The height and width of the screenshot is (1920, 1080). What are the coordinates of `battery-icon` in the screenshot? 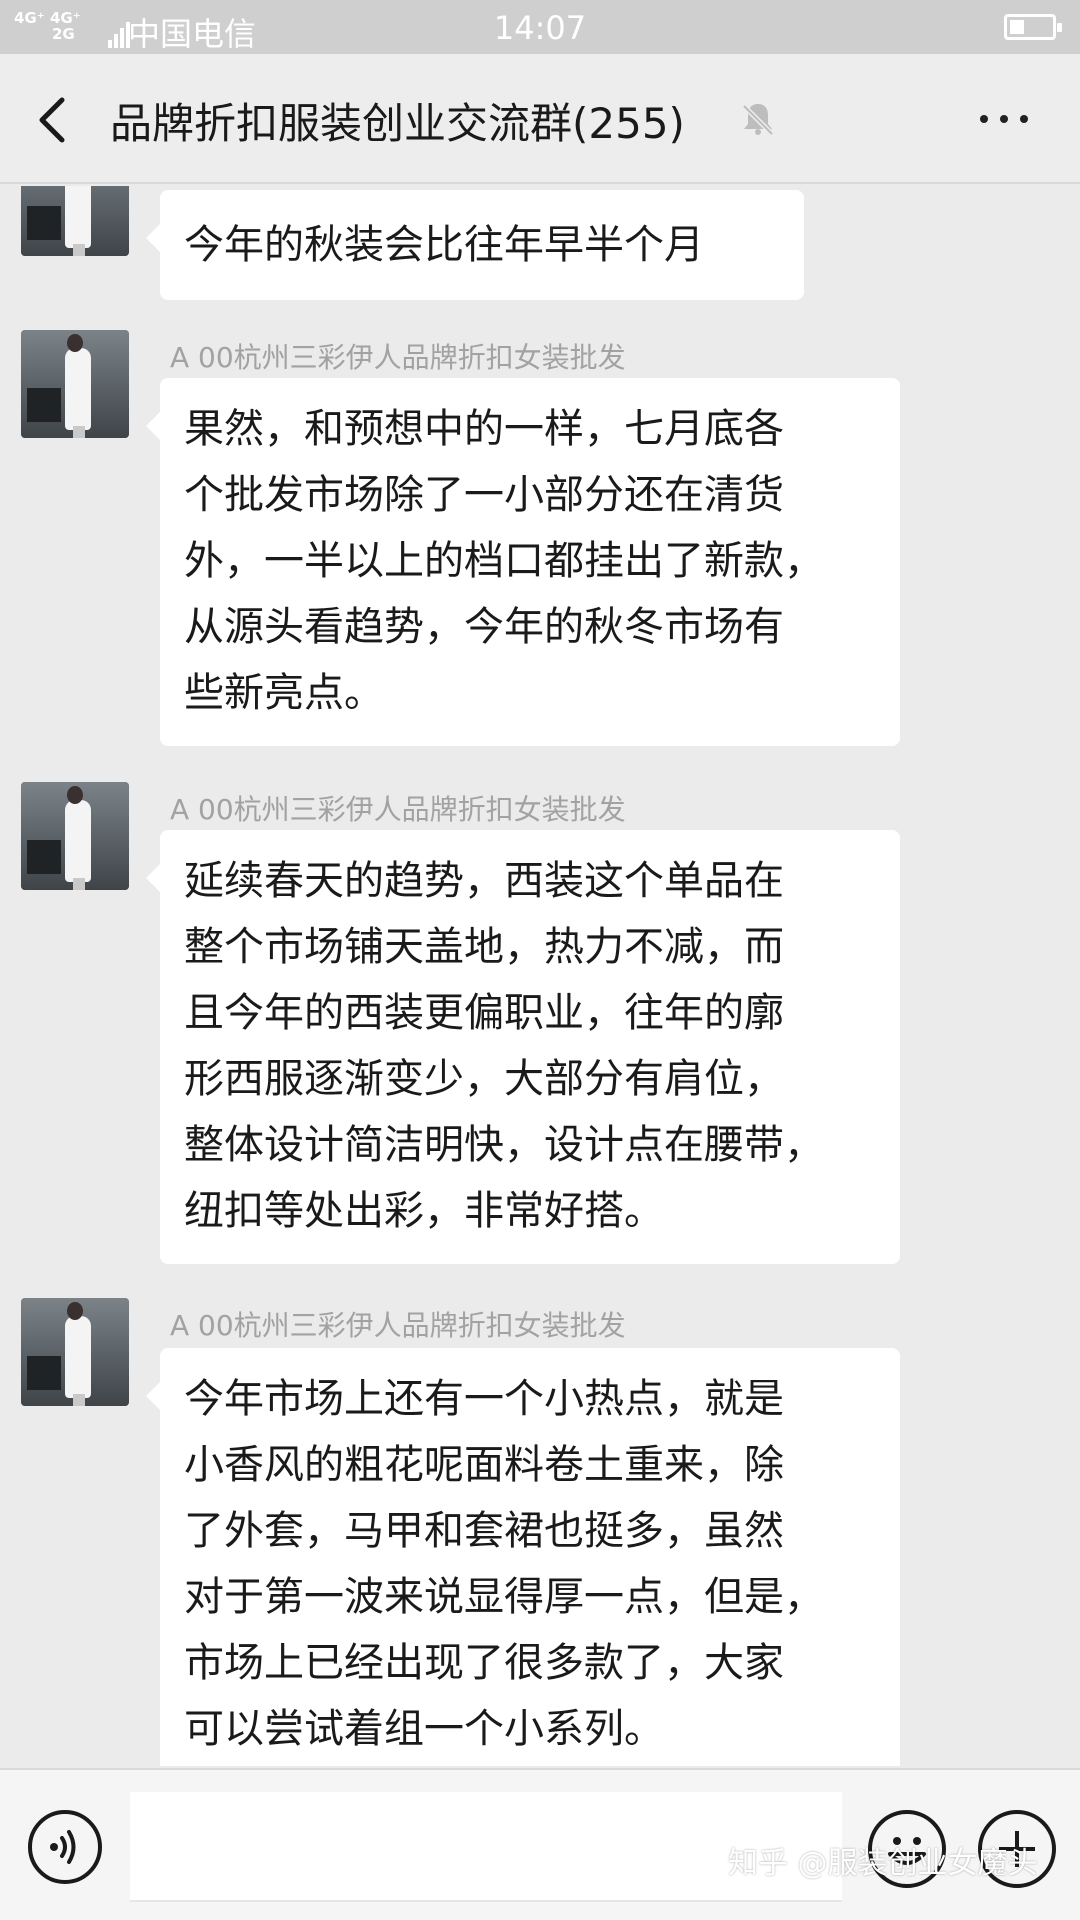 It's located at (1033, 27).